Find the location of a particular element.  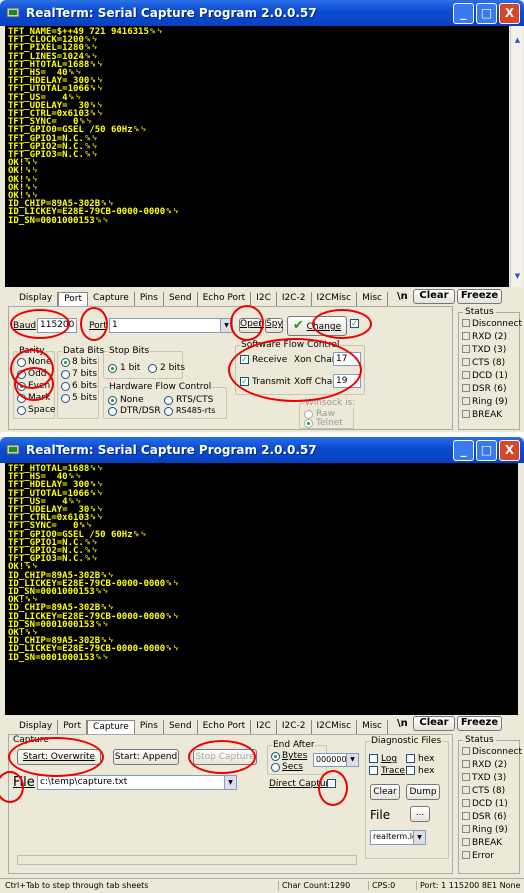

hwflow-rtscts-radio is located at coordinates (168, 400).